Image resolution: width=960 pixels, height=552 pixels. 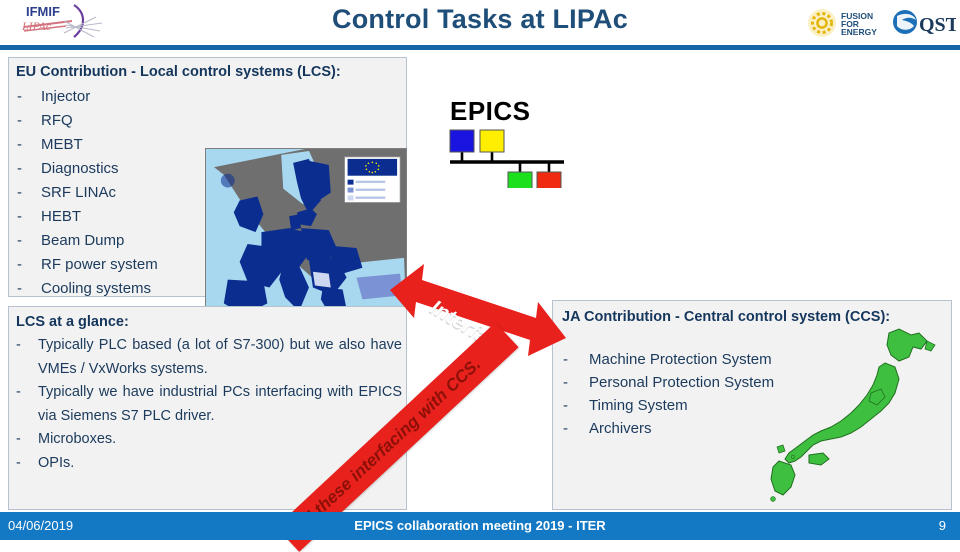 What do you see at coordinates (96, 288) in the screenshot?
I see `list-item-label: Cooling systems` at bounding box center [96, 288].